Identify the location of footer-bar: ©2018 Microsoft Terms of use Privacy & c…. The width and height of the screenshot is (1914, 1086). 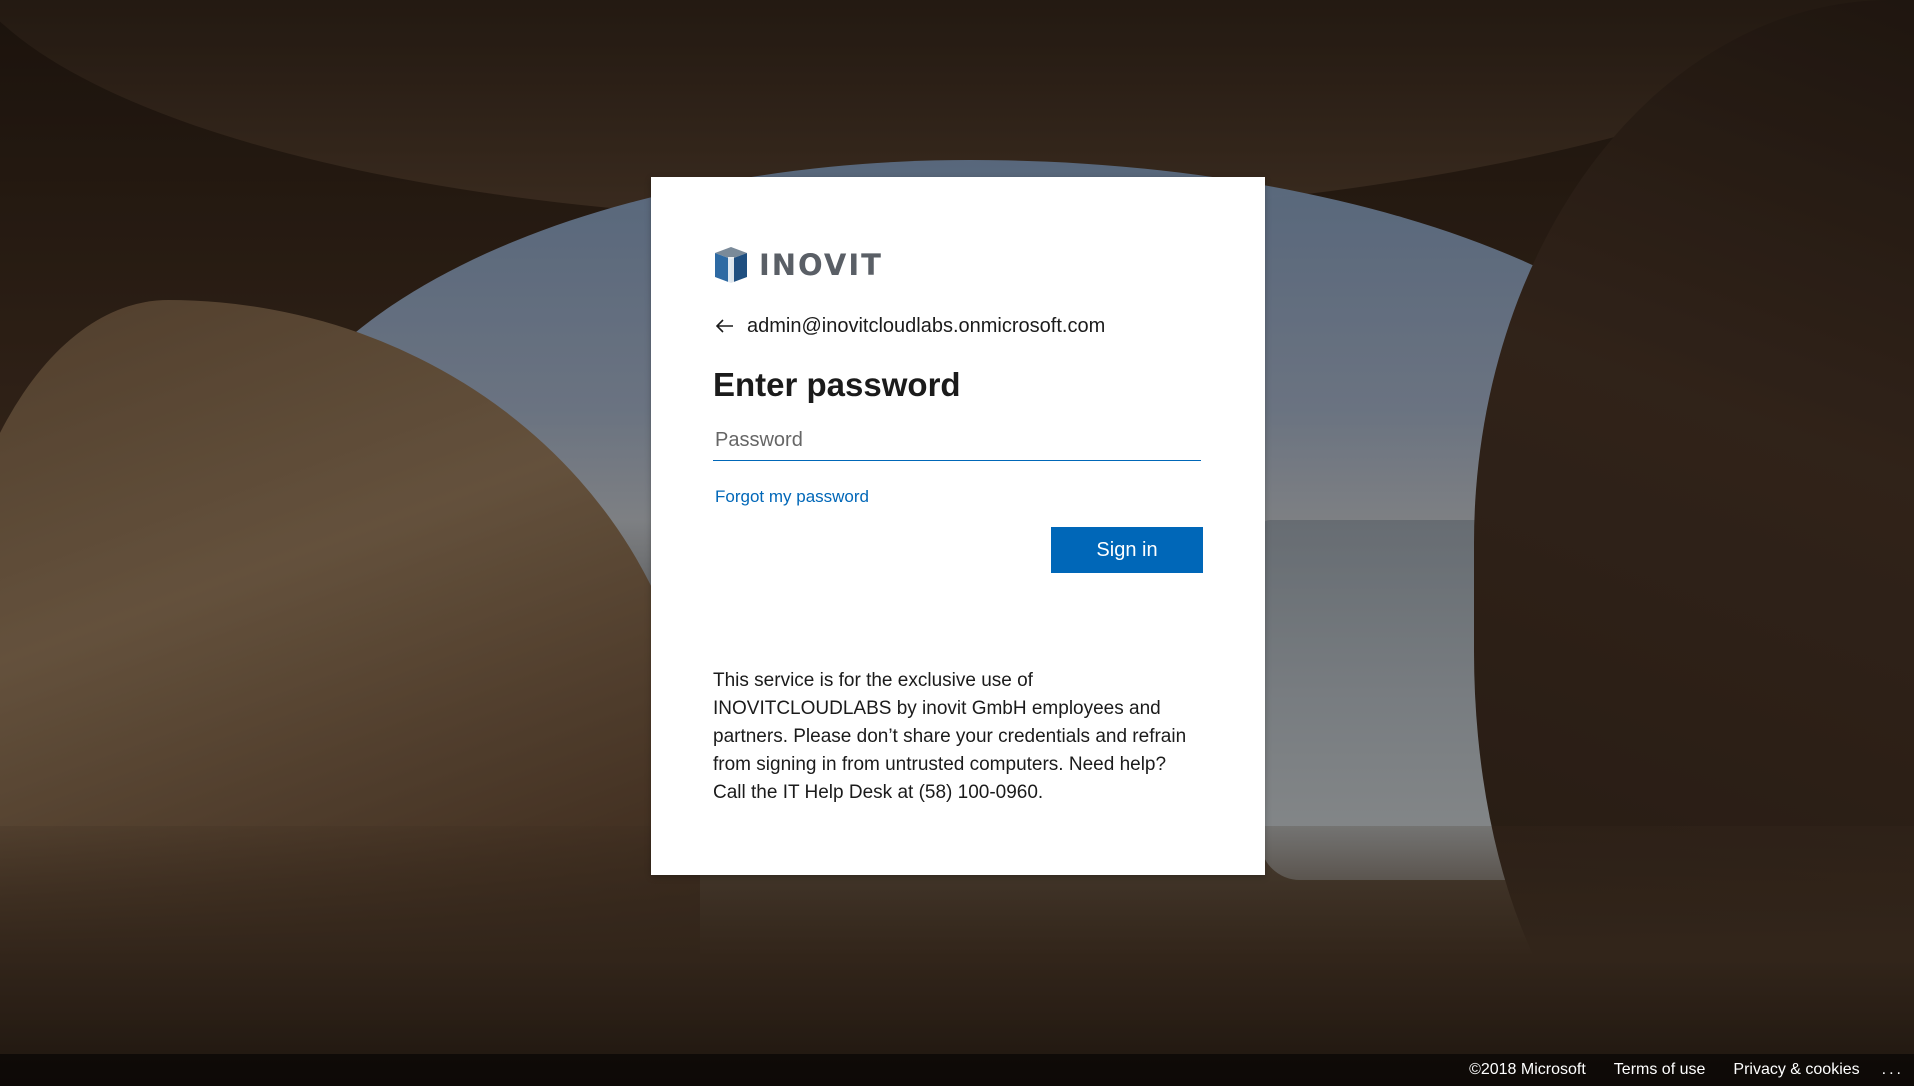
(957, 1070).